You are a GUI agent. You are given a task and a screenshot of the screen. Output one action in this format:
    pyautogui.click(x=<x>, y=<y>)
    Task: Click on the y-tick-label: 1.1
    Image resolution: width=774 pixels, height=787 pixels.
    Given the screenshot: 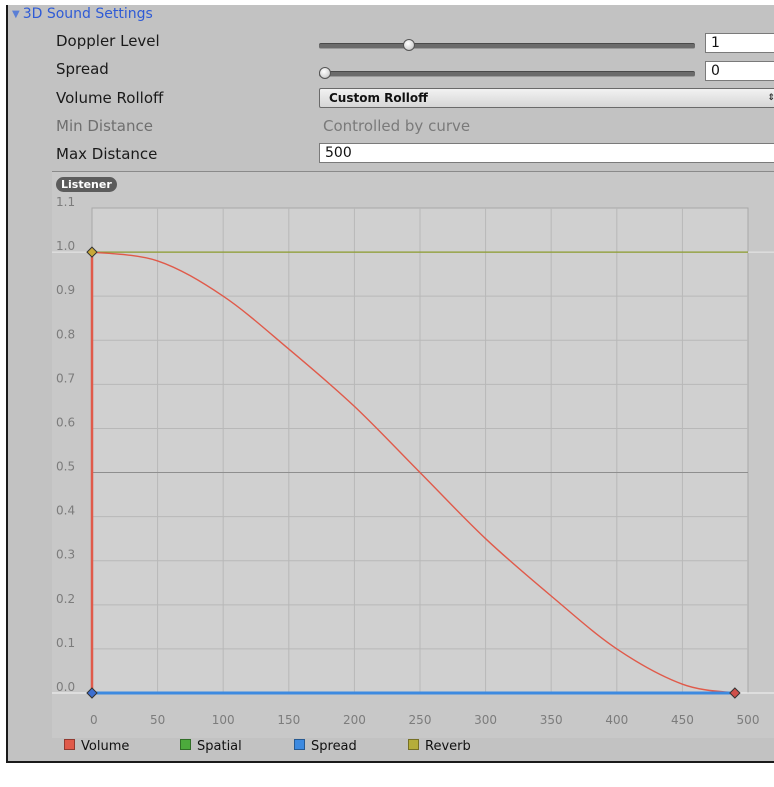 What is the action you would take?
    pyautogui.click(x=65, y=202)
    